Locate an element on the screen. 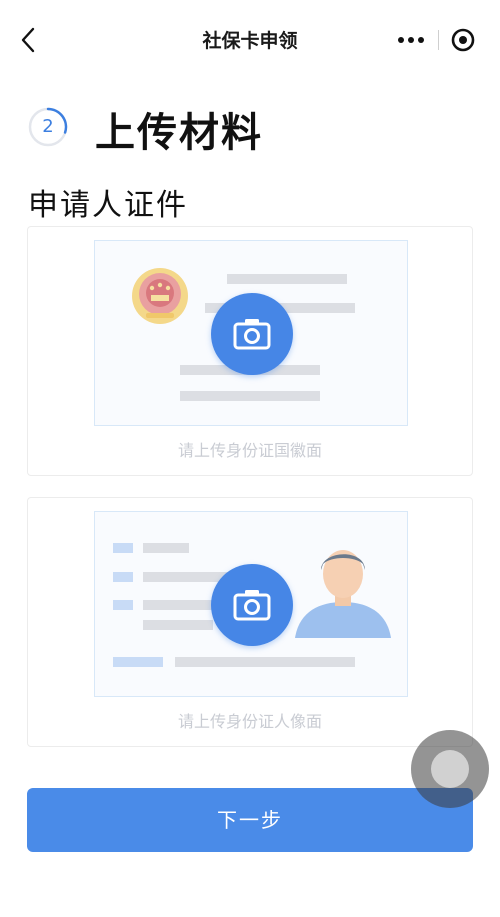 The height and width of the screenshot is (917, 500). step-number: 2 is located at coordinates (48, 126).